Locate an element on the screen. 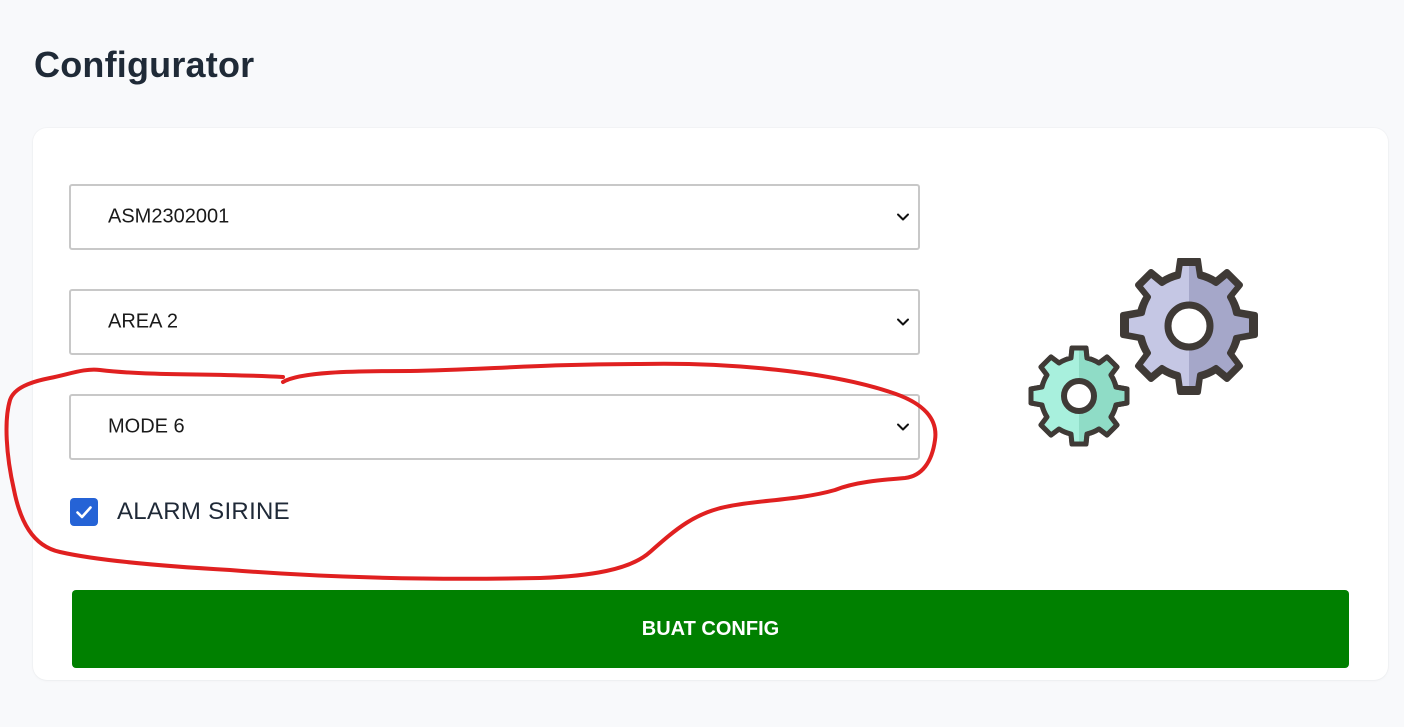  alarm-sirine-option: ALARM SIRINE is located at coordinates (180, 512).